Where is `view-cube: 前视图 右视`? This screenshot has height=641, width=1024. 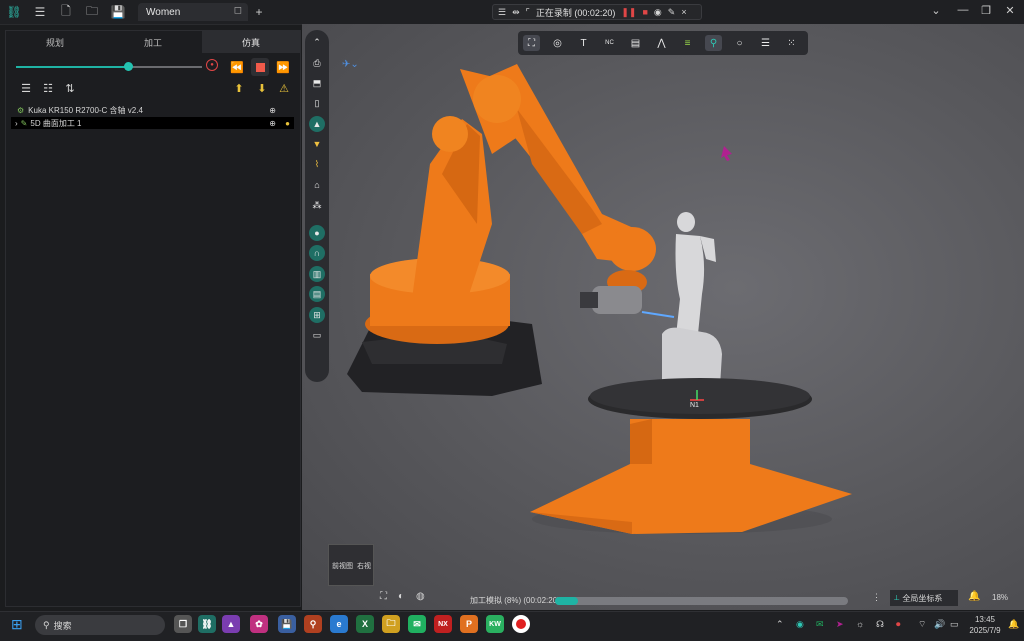
view-cube: 前视图 右视 is located at coordinates (351, 565).